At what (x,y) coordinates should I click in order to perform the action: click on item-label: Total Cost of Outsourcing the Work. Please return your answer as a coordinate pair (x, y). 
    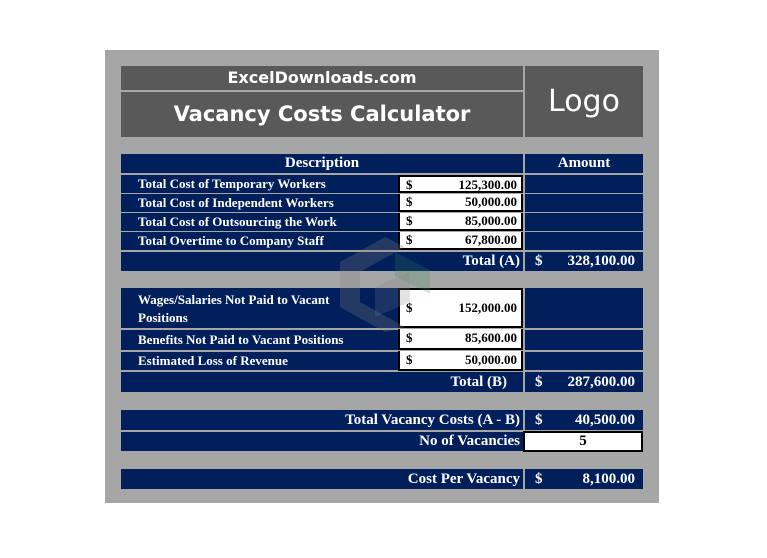
    Looking at the image, I should click on (259, 222).